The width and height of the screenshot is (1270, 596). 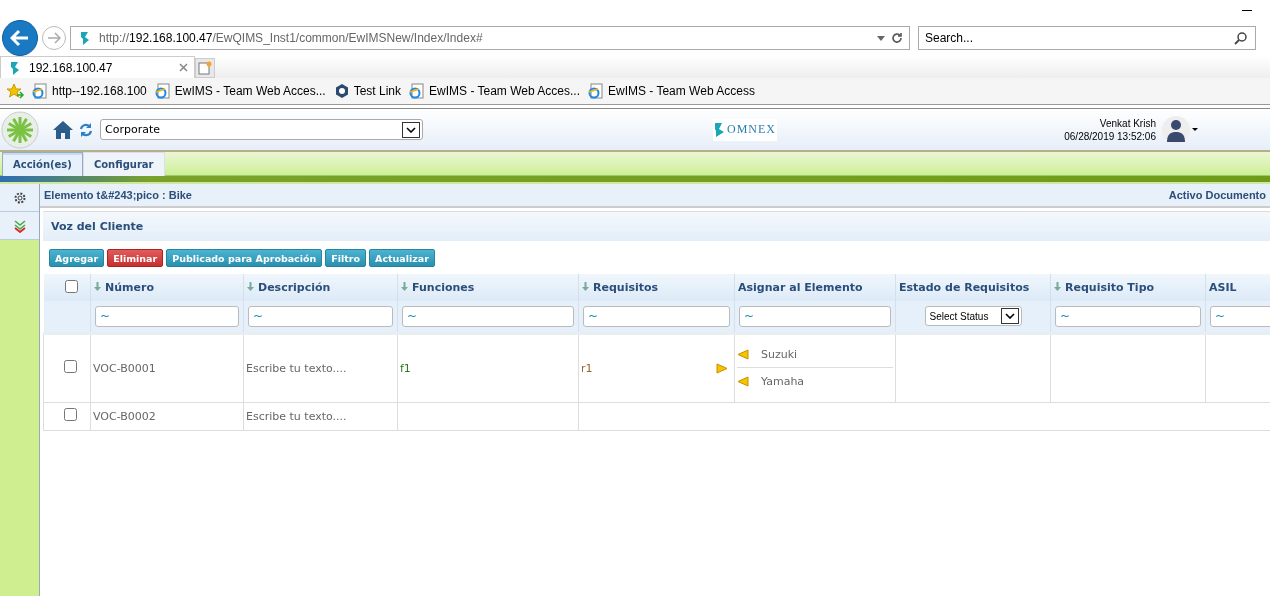 I want to click on column-header: ASIL, so click(x=1237, y=287).